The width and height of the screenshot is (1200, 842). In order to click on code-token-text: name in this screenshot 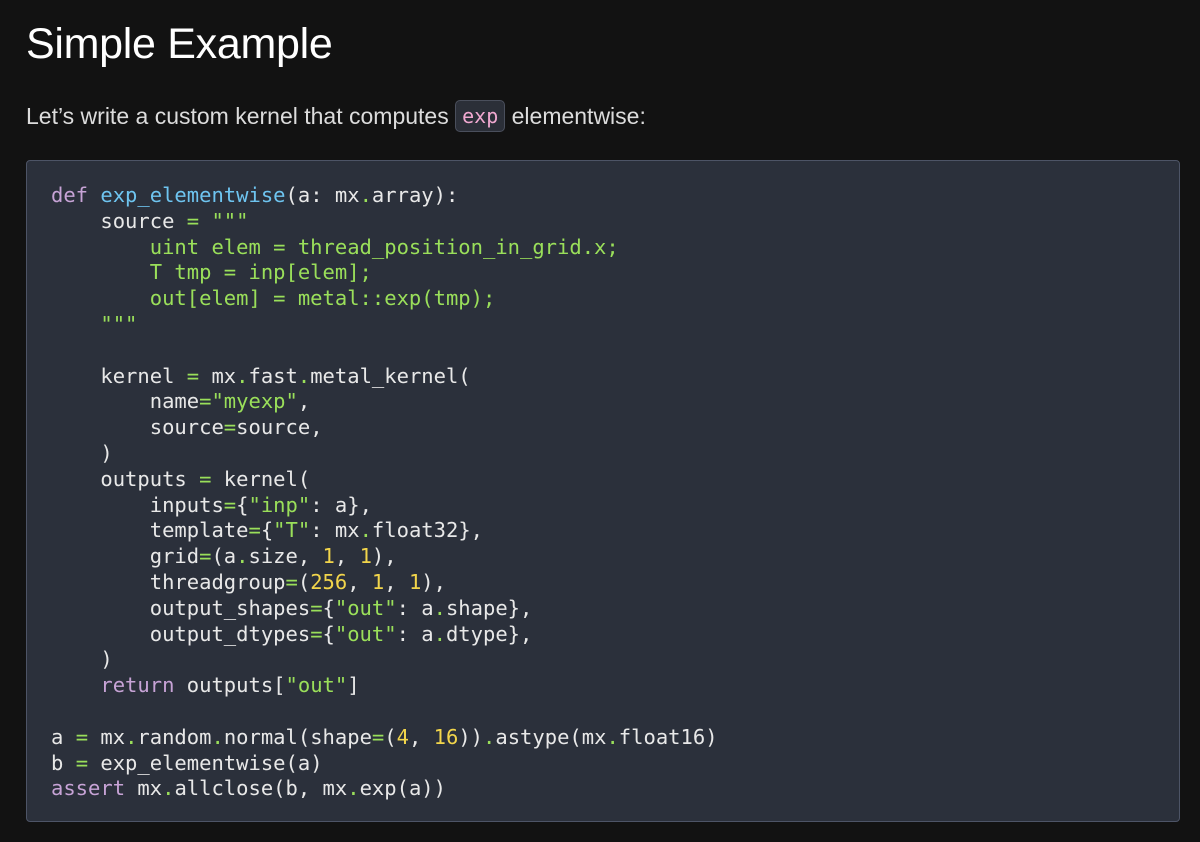, I will do `click(125, 401)`.